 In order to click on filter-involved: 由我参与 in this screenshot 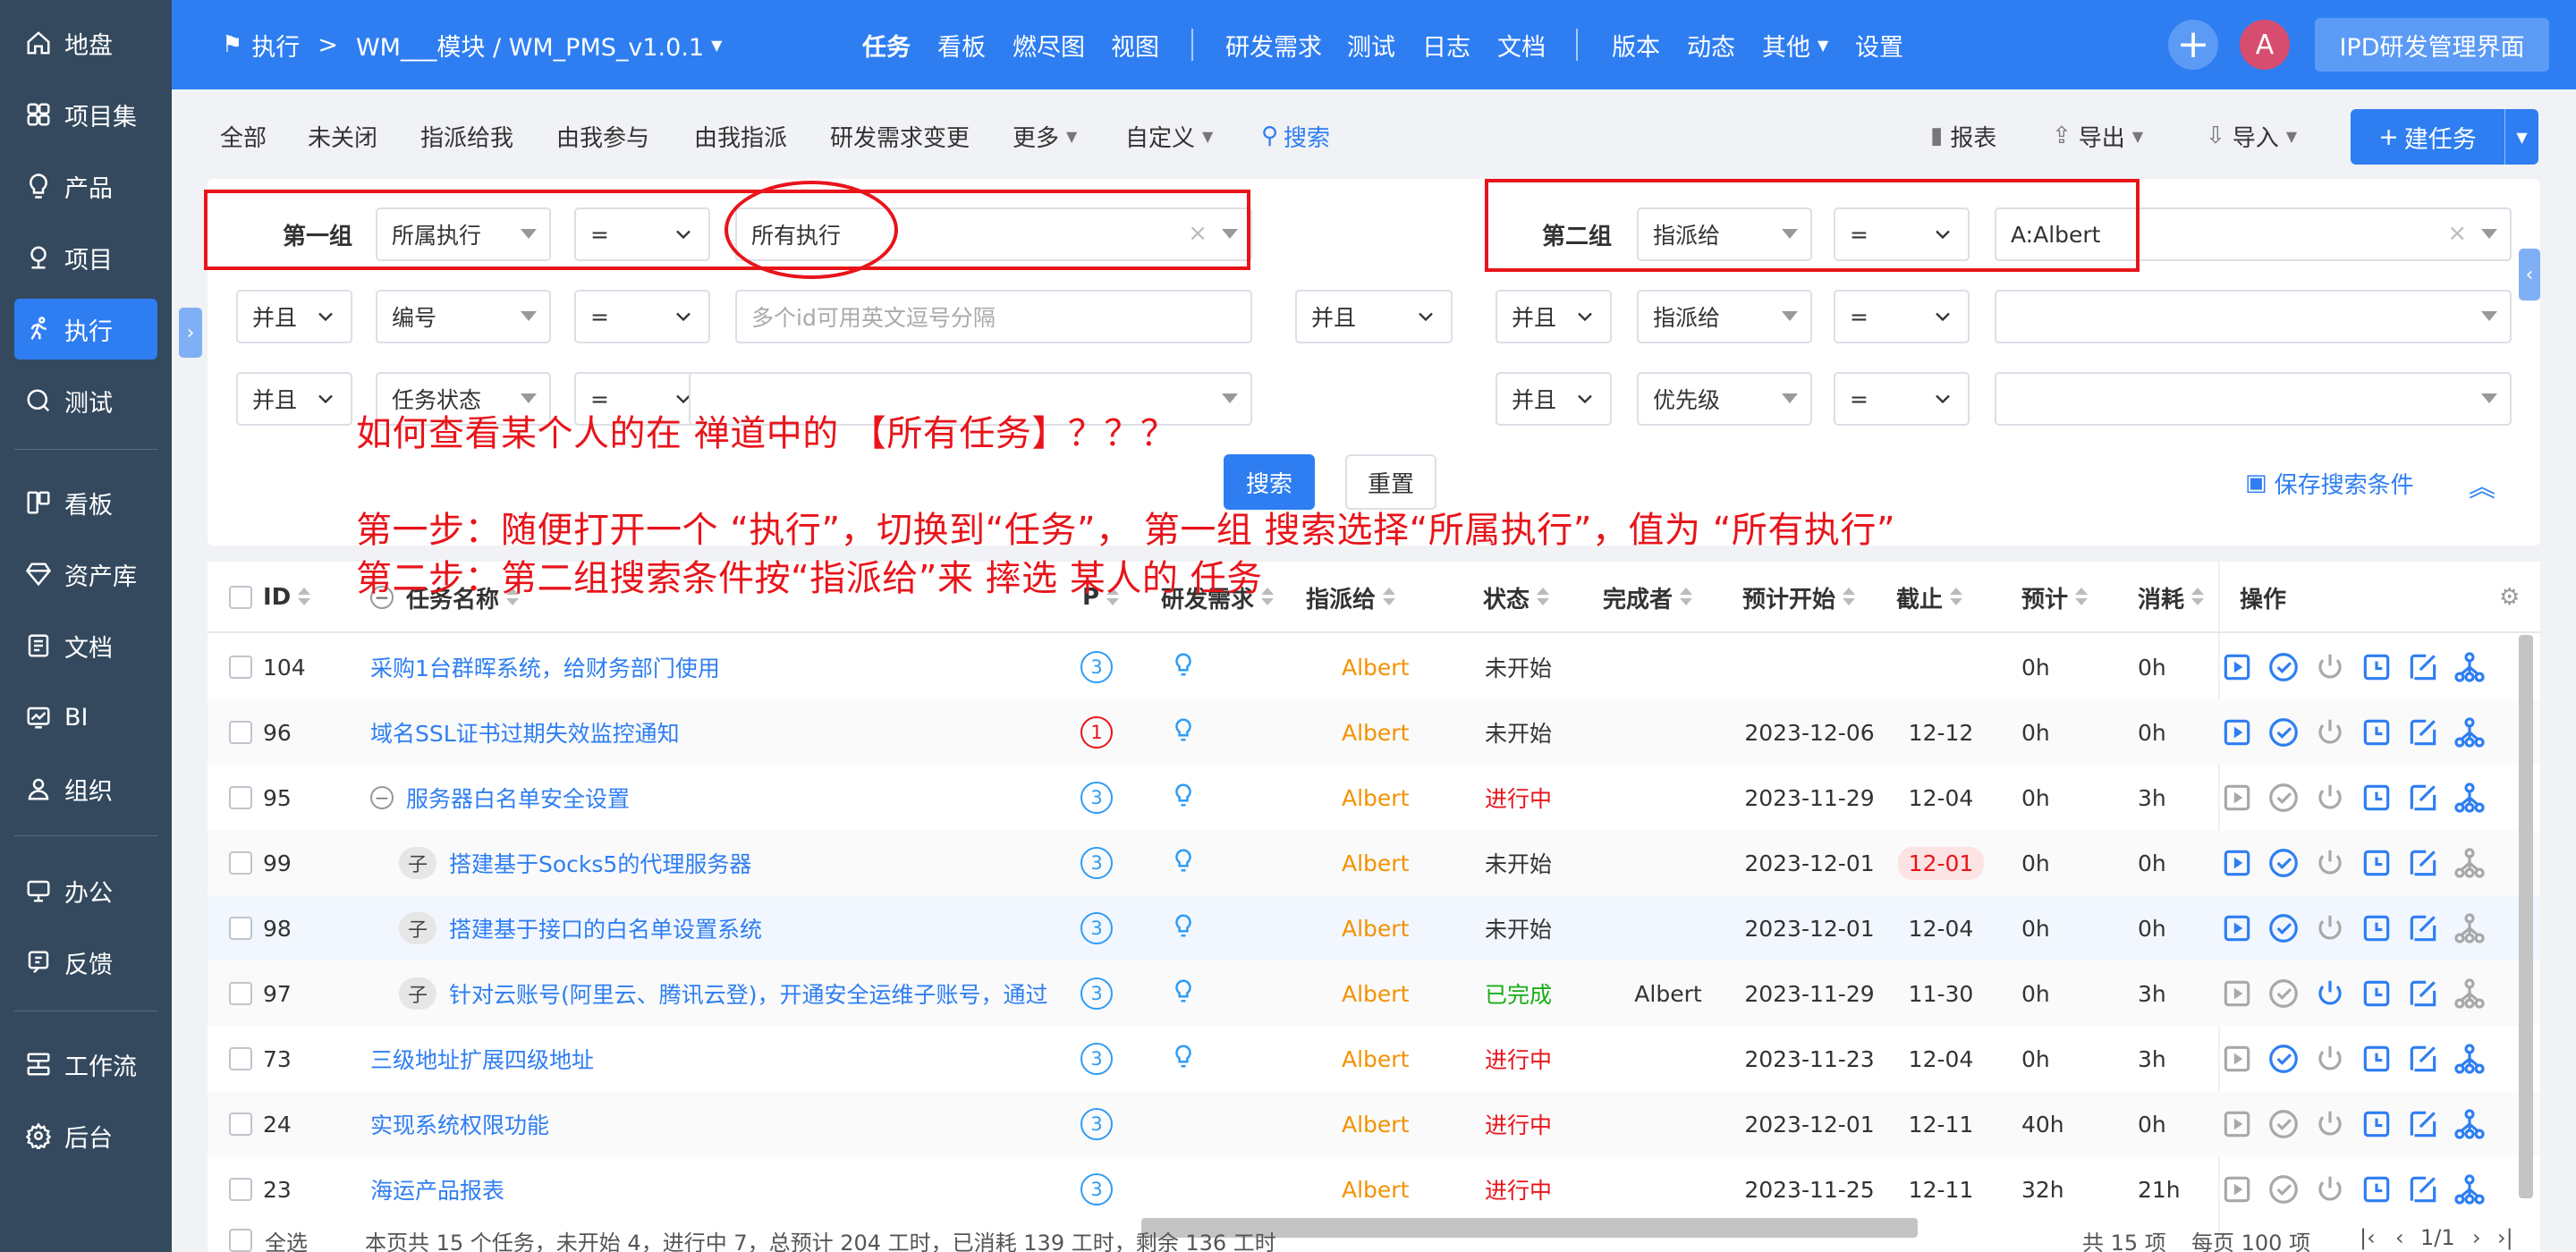, I will do `click(602, 136)`.